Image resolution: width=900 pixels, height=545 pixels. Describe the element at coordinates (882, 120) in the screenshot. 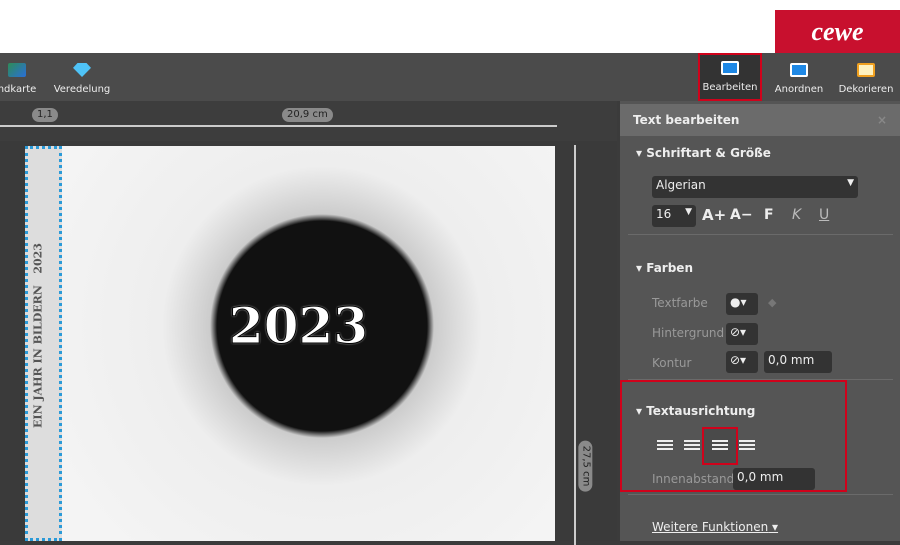

I see `close-icon: ×` at that location.